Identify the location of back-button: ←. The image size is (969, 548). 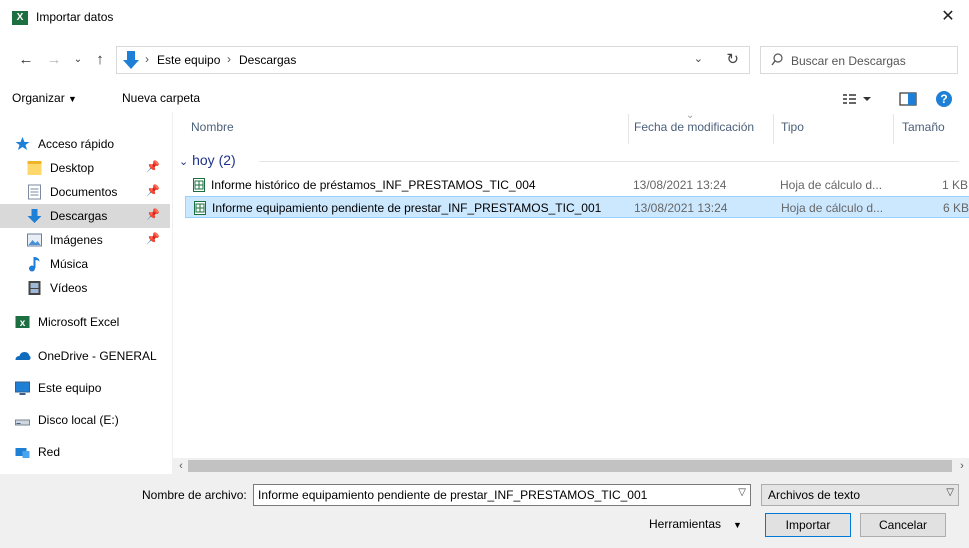
(26, 60).